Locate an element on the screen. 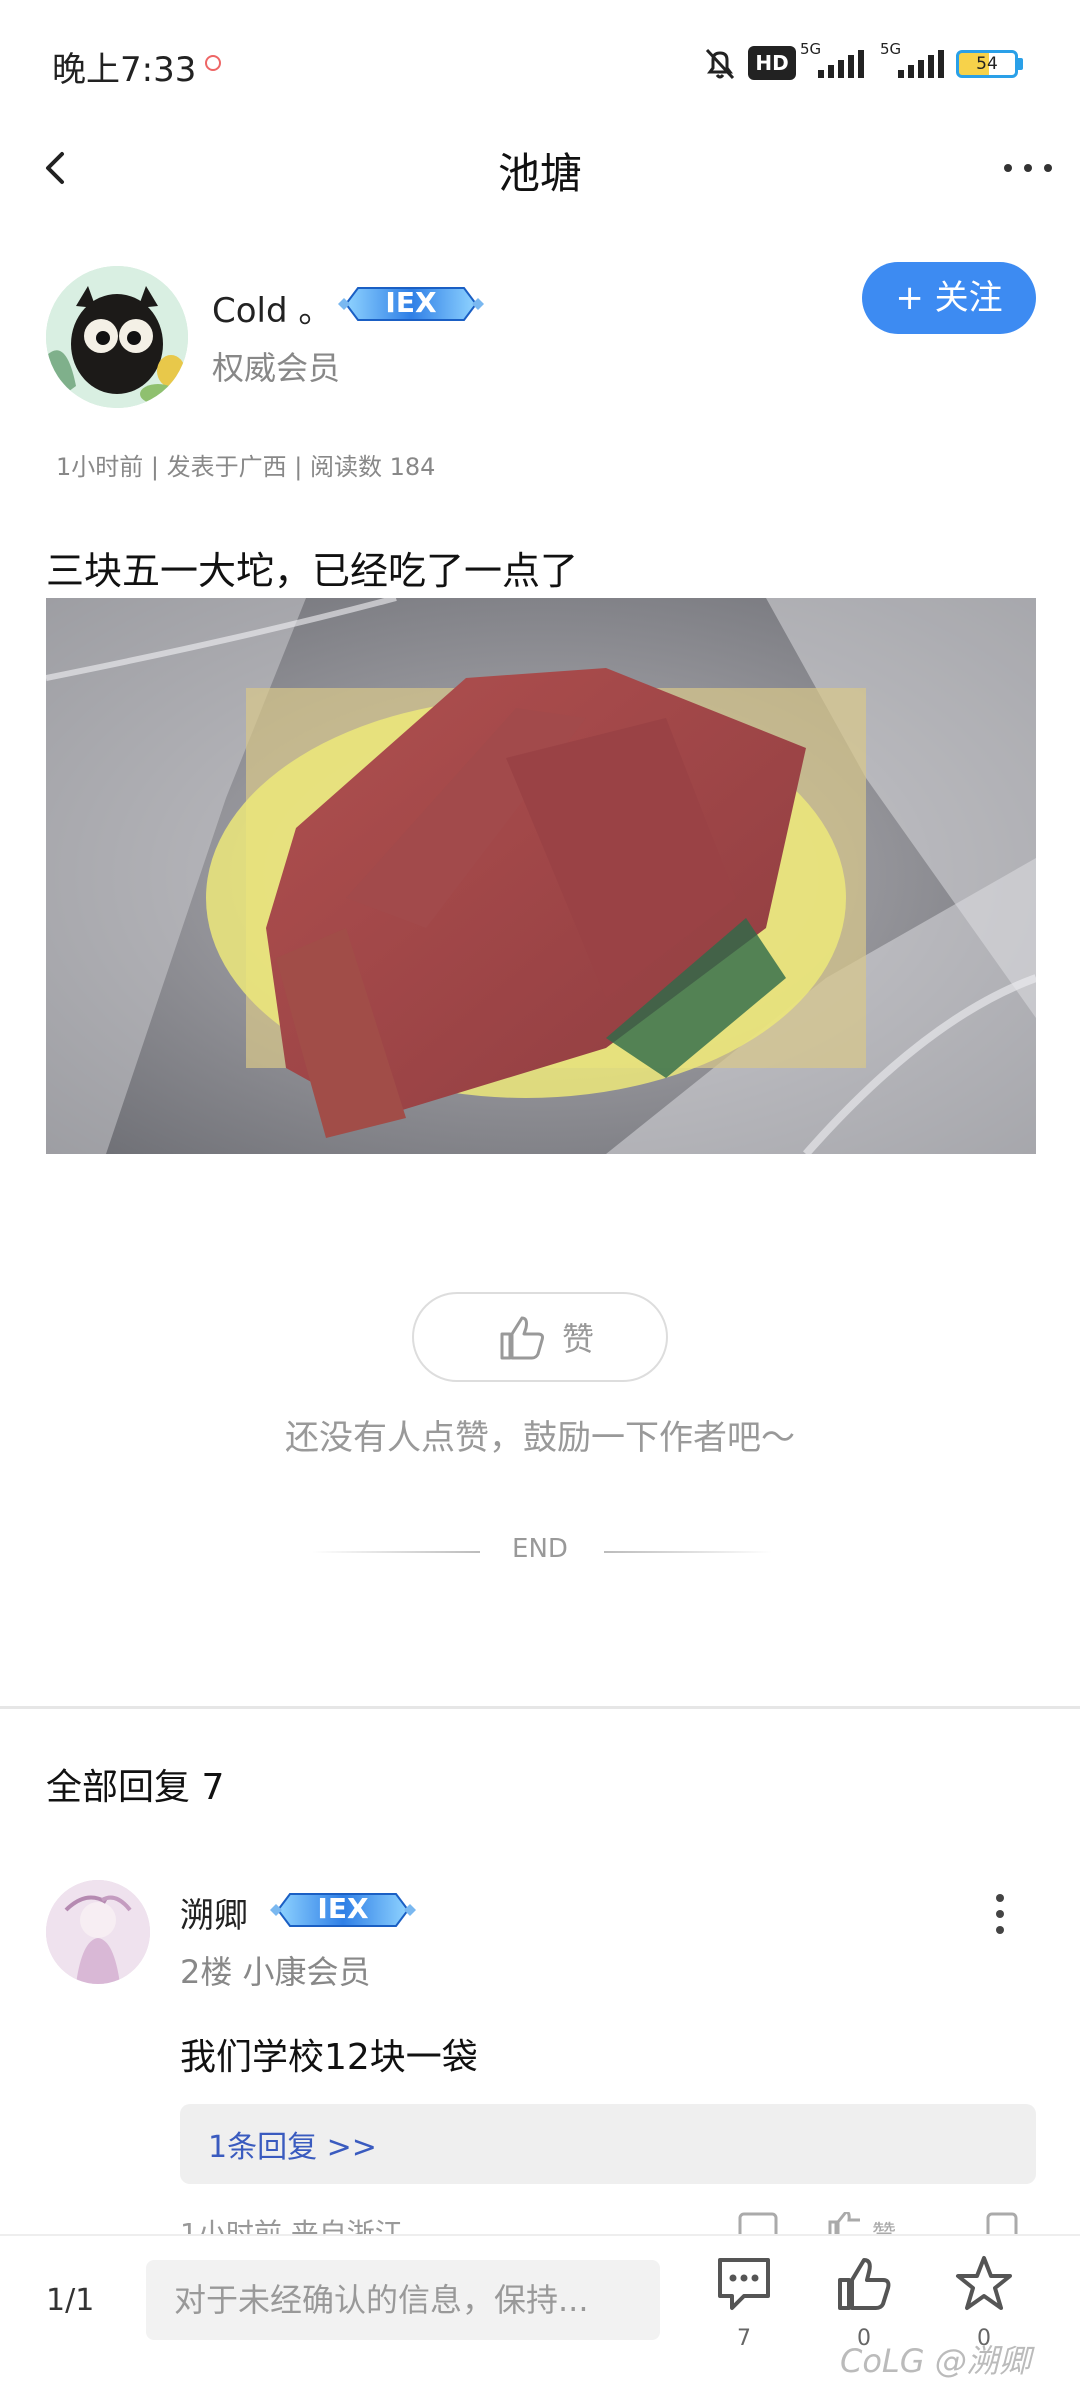 The image size is (1080, 2402). status-bar: 晚上7:33 HD 5G 5G 54 is located at coordinates (540, 60).